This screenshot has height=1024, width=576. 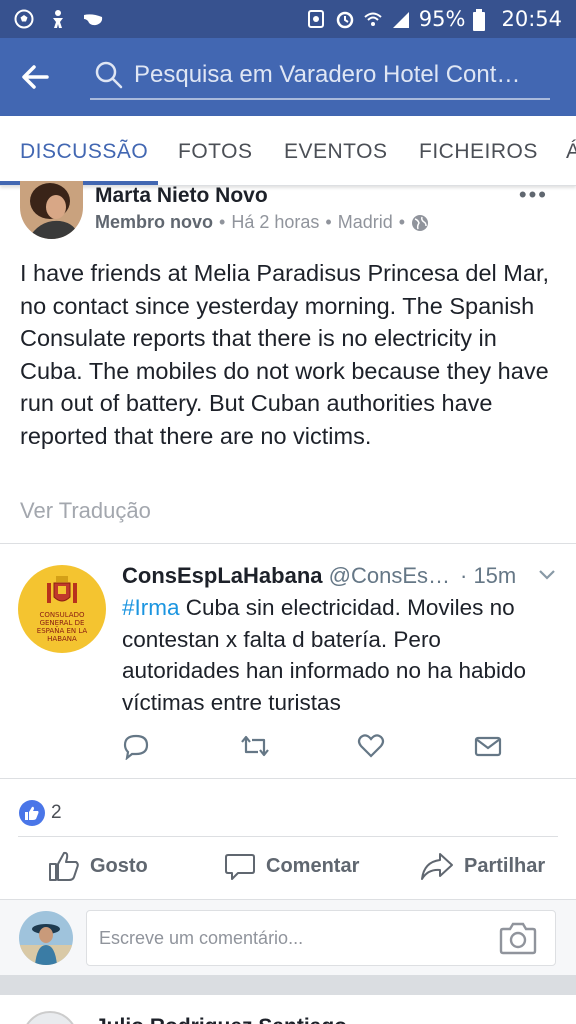 What do you see at coordinates (62, 627) in the screenshot?
I see `consulate-logo-text: CONSULADO GENERAL DE ESPAÑA EN LA HABANA` at bounding box center [62, 627].